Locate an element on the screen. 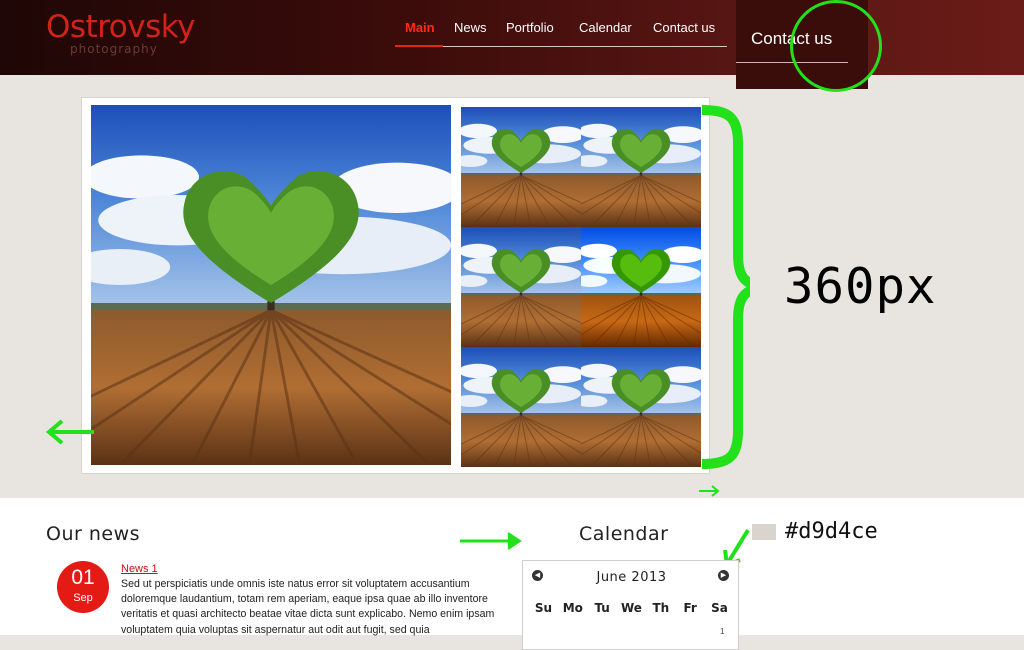  news-date-badge: 01 Sep is located at coordinates (83, 587).